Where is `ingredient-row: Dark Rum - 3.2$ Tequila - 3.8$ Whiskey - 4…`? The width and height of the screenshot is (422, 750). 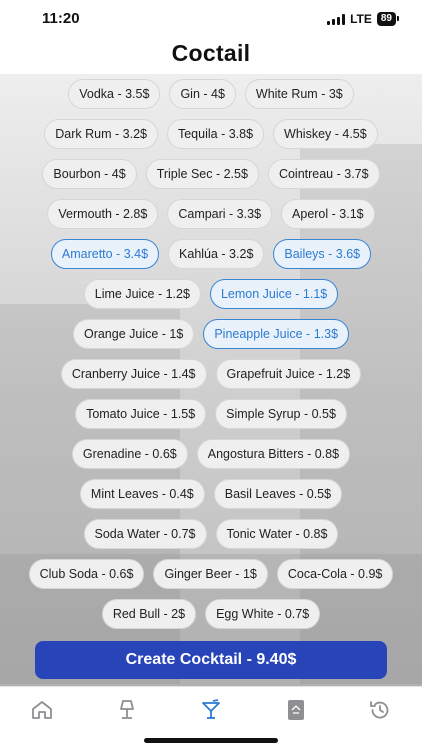 ingredient-row: Dark Rum - 3.2$ Tequila - 3.8$ Whiskey - 4… is located at coordinates (211, 134).